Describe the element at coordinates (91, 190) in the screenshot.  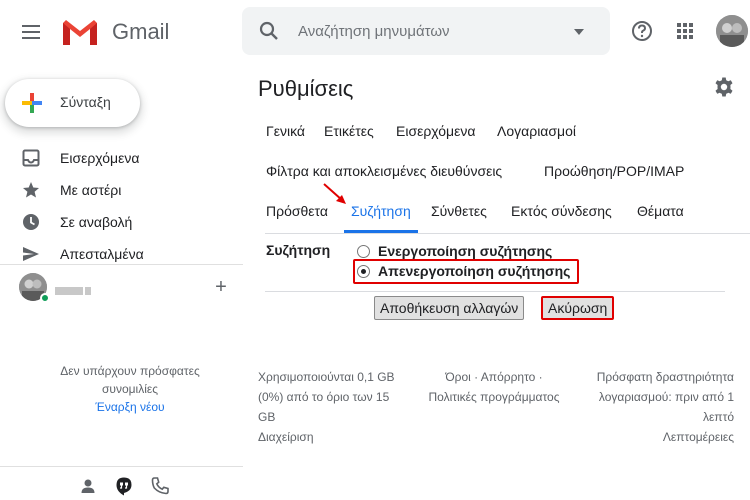
I see `sidebar-item-label: Με αστέρι` at that location.